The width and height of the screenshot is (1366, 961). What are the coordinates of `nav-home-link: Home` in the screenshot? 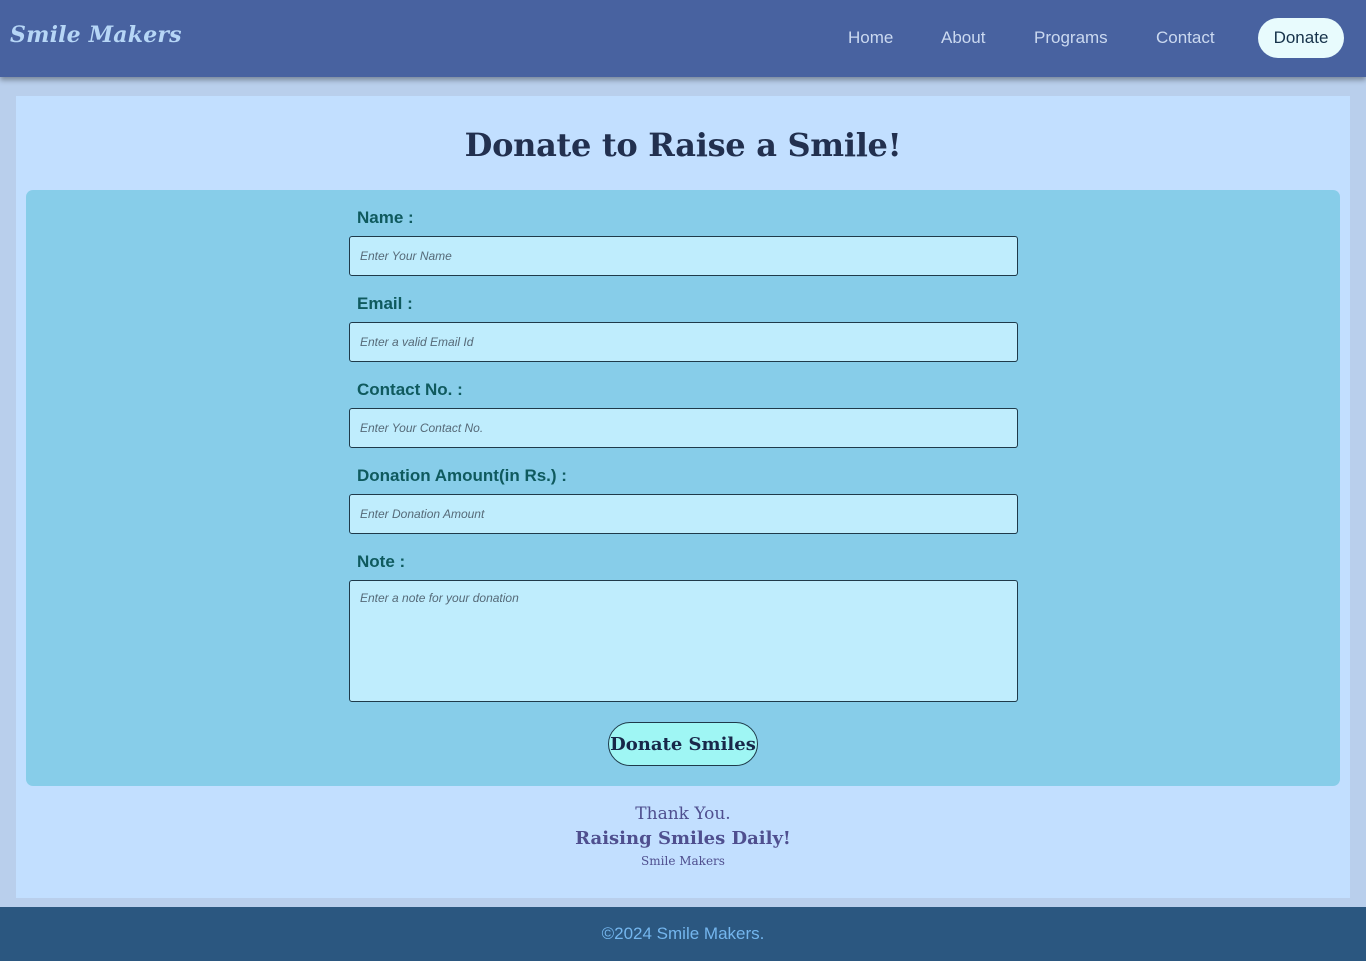 It's located at (870, 38).